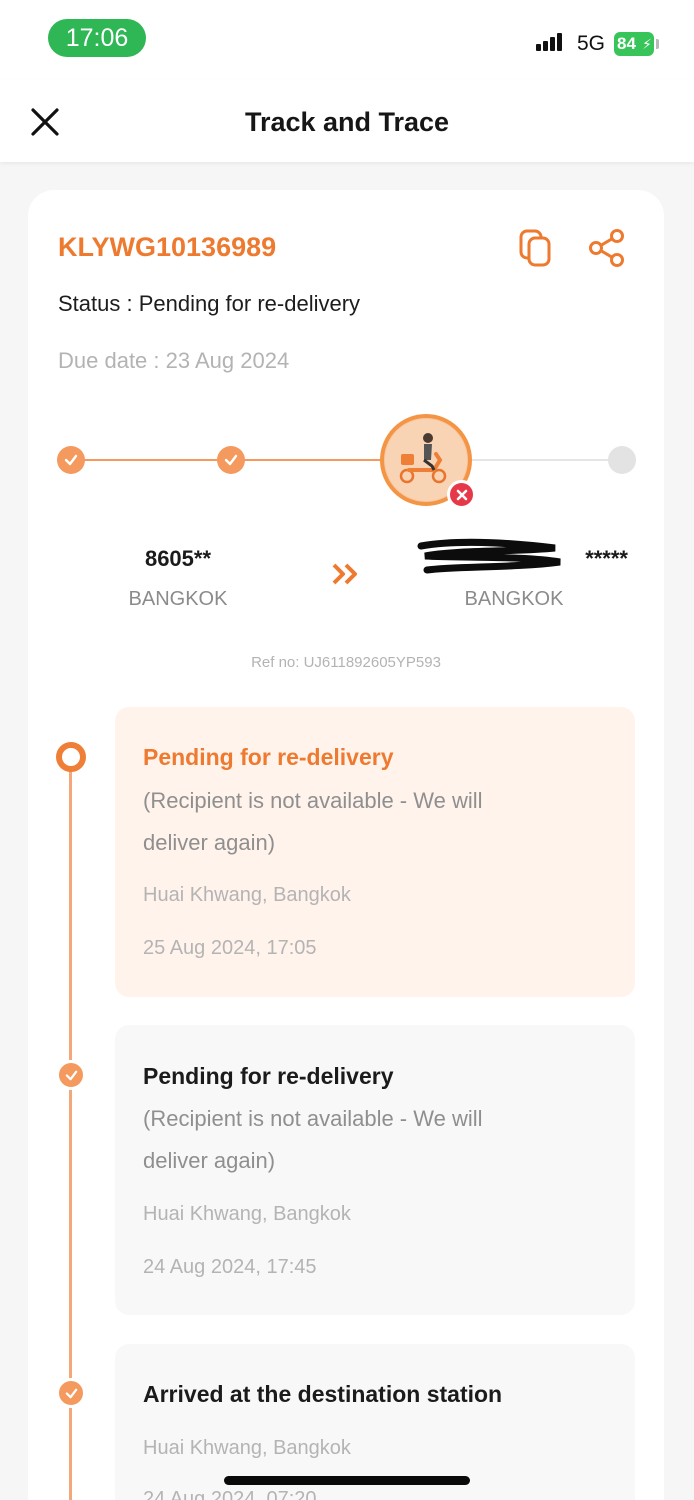  I want to click on tracking-number: KLYWG10136989, so click(167, 247).